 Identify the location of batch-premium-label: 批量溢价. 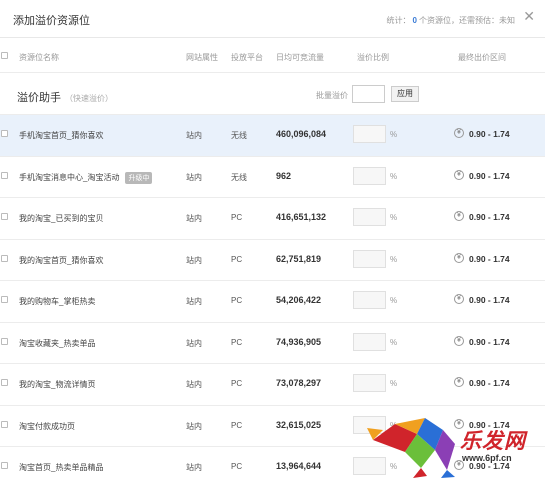
(332, 95).